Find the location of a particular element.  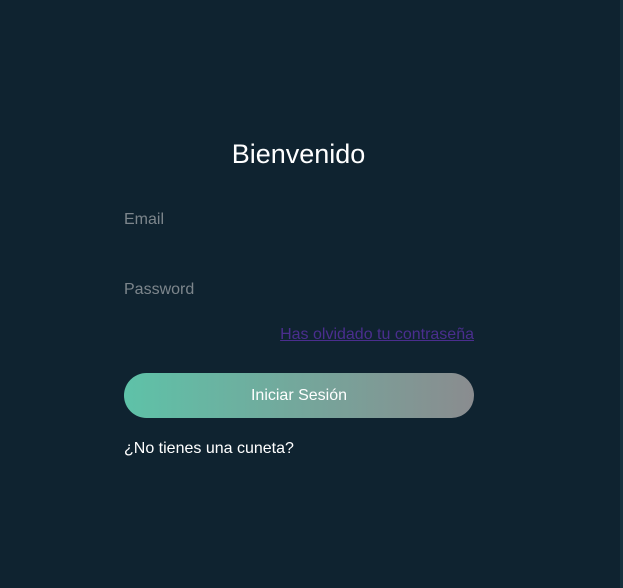

signup-link: ¿No tienes una cuneta? is located at coordinates (209, 449).